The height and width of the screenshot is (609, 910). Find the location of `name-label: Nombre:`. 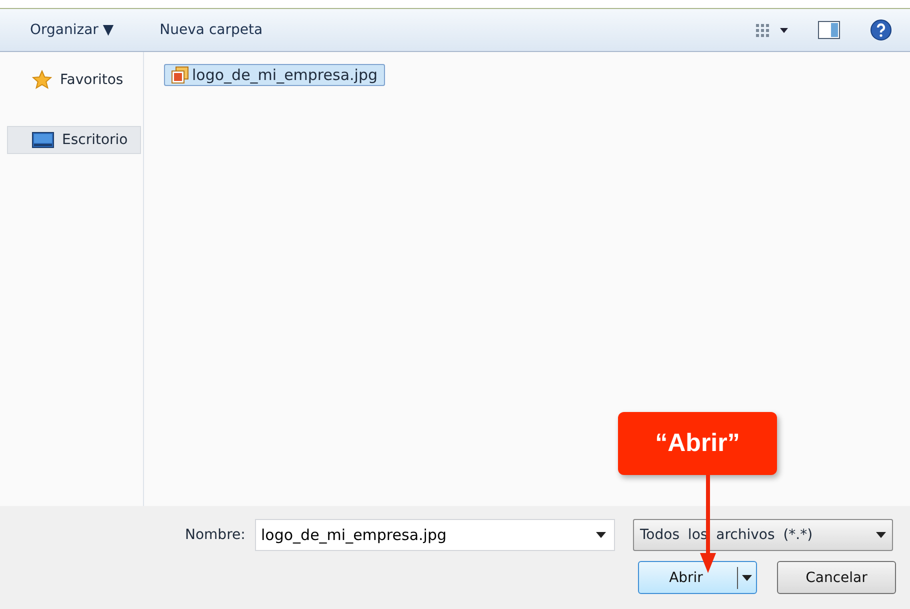

name-label: Nombre: is located at coordinates (215, 535).